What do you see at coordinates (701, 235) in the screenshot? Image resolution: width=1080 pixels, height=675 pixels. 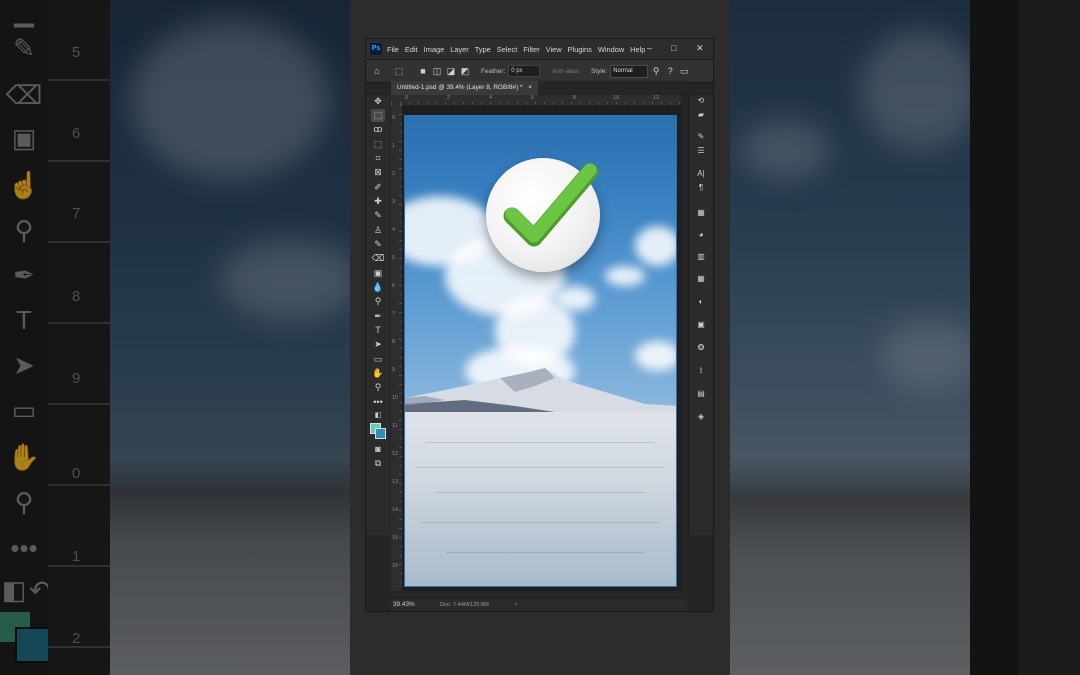 I see `color-panel-icon: ◕` at bounding box center [701, 235].